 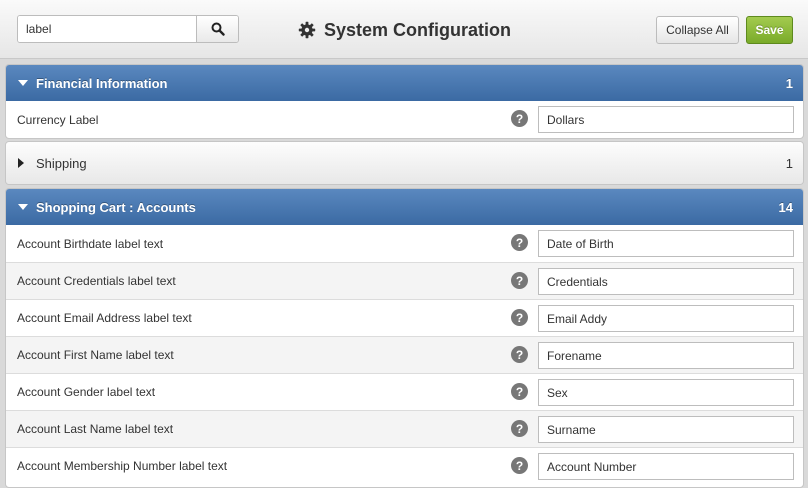 What do you see at coordinates (404, 317) in the screenshot?
I see `config-row: Account Email Address label text ?` at bounding box center [404, 317].